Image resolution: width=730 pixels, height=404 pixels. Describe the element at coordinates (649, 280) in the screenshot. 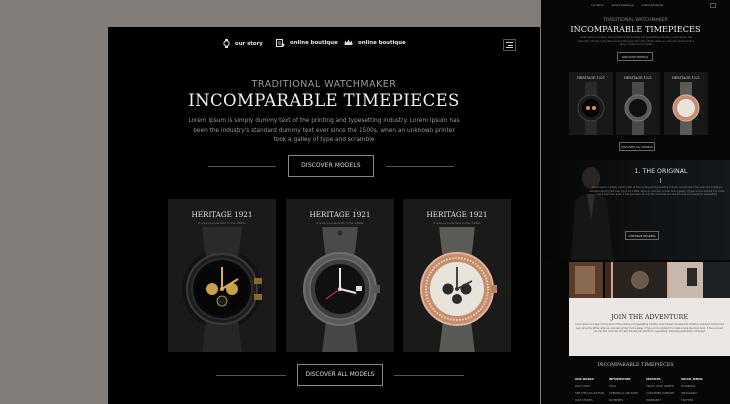

I see `gallery-images` at that location.